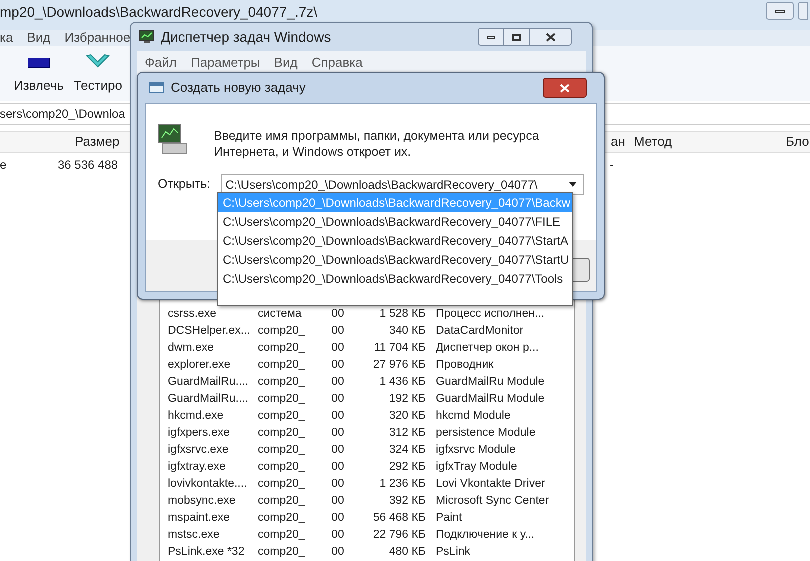 Image resolution: width=810 pixels, height=561 pixels. What do you see at coordinates (3, 165) in the screenshot?
I see `table-cell-text: е` at bounding box center [3, 165].